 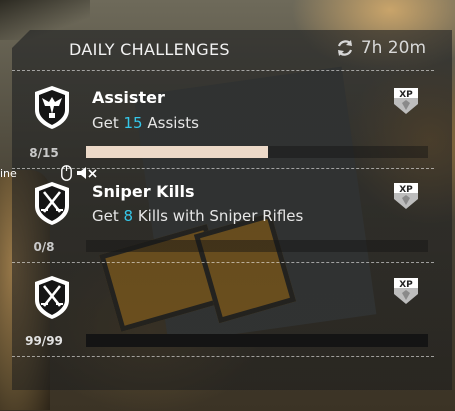 I want to click on challenge-progress-count: 8/15, so click(x=44, y=153).